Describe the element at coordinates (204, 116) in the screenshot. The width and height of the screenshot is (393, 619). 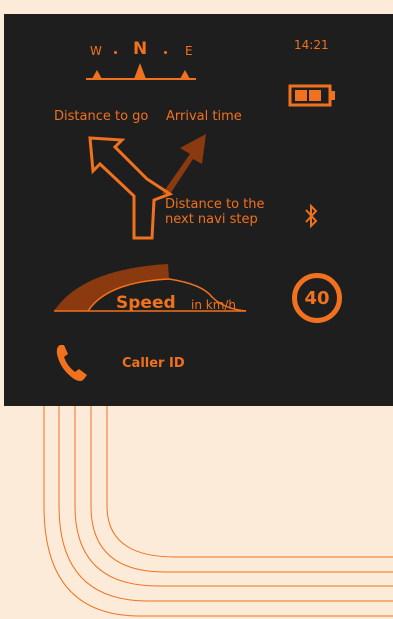
I see `arrival-time-label: Arrival time` at that location.